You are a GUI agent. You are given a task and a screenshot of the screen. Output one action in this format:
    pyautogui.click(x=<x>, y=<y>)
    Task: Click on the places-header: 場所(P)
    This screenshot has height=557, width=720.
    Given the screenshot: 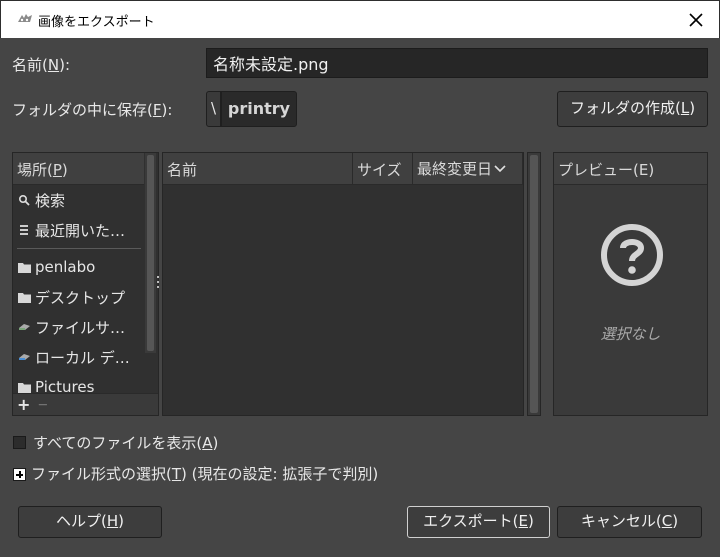 What is the action you would take?
    pyautogui.click(x=78, y=169)
    